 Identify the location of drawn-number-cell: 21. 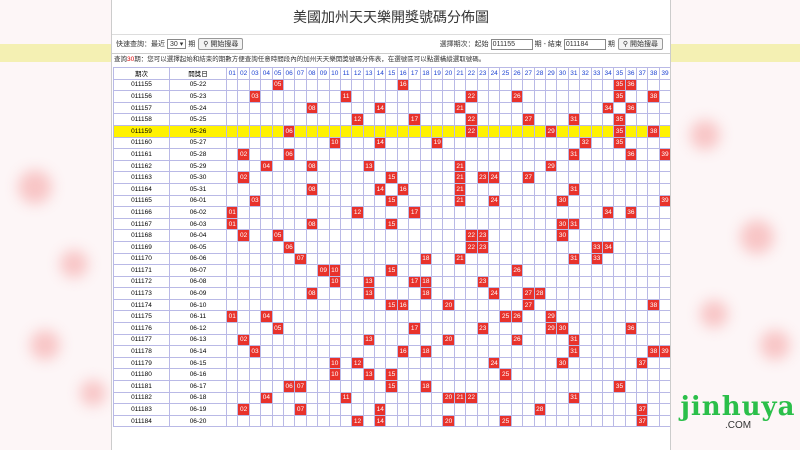
(460, 108).